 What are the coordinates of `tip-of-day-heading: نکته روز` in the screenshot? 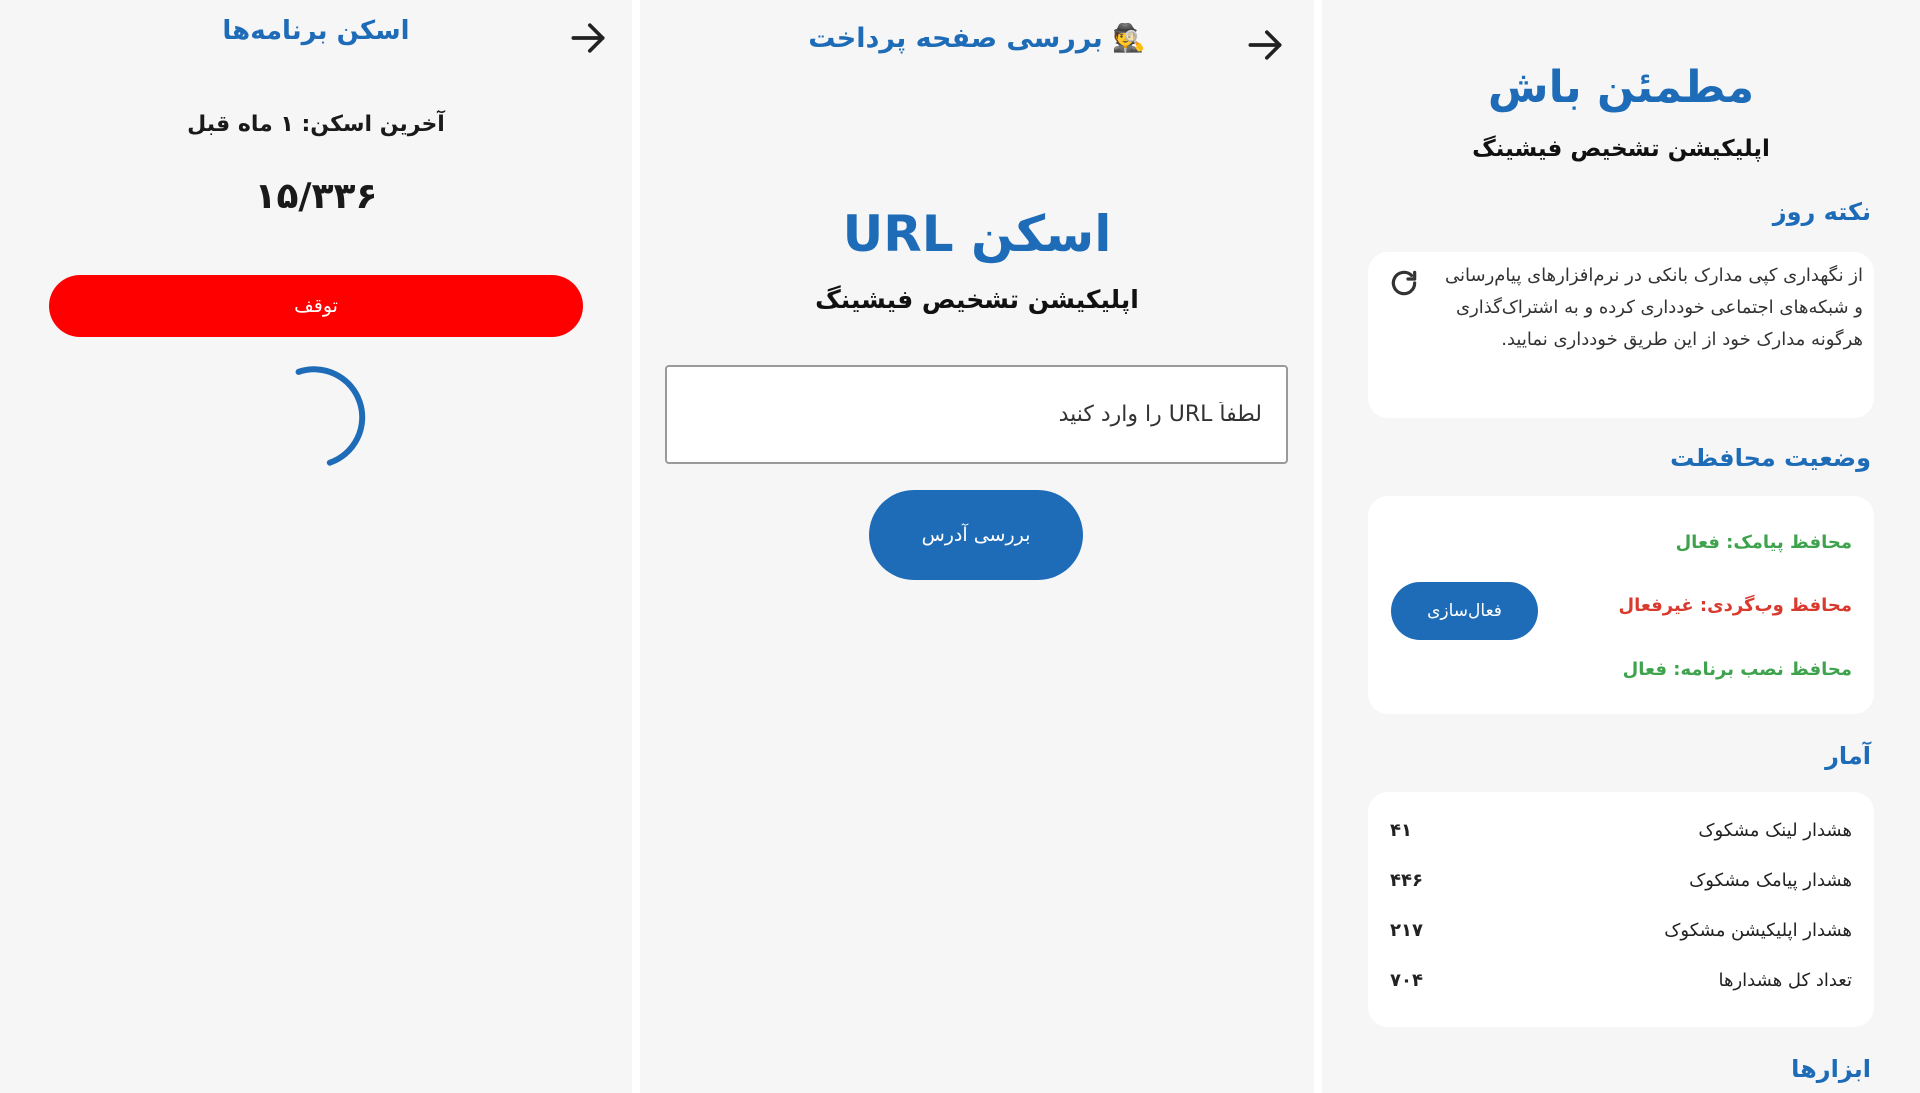 It's located at (1821, 212).